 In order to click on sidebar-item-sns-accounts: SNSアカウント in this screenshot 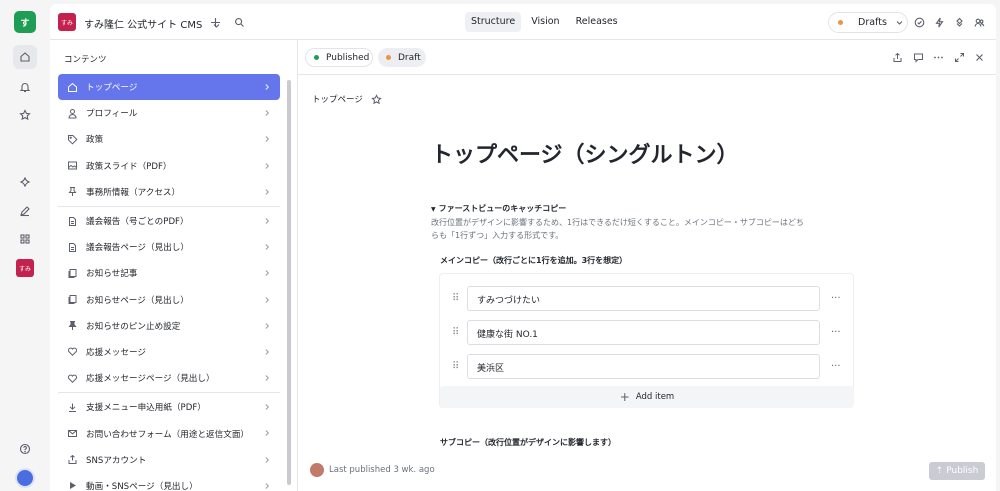, I will do `click(169, 460)`.